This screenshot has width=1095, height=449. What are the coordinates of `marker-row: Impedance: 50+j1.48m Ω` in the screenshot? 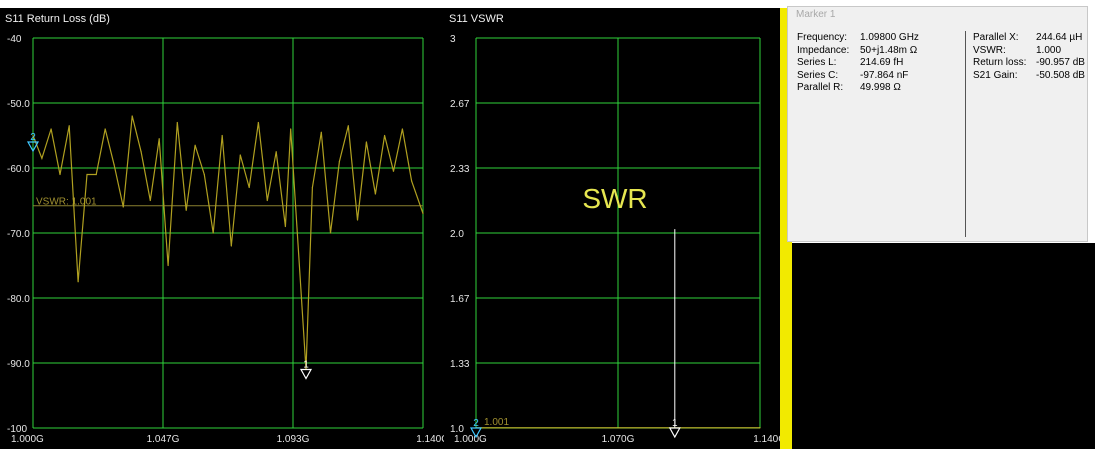 It's located at (857, 51).